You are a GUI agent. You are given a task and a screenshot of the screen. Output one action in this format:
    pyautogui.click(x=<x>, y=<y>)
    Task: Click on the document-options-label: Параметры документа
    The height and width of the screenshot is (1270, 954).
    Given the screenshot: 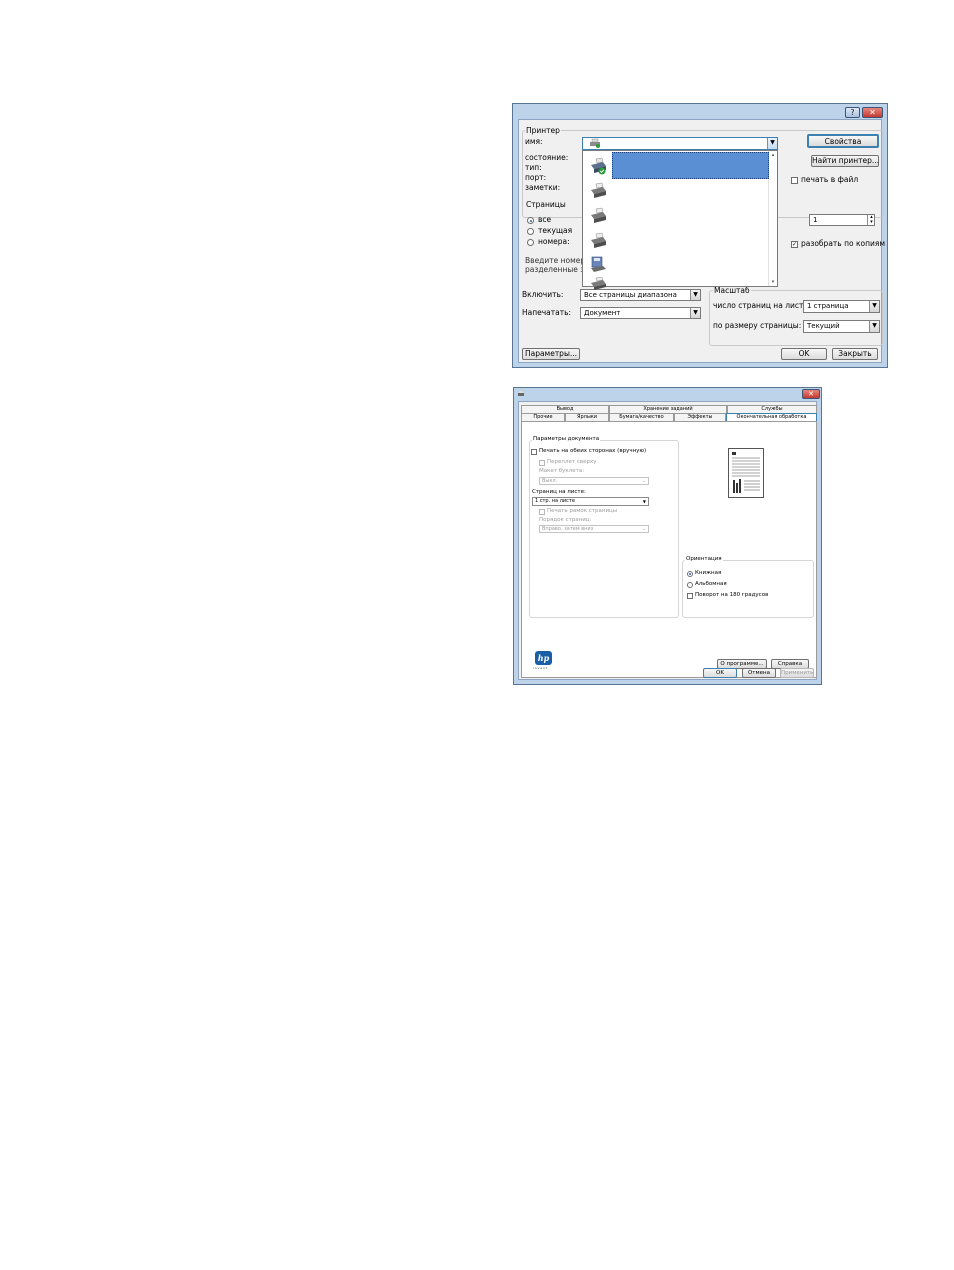 What is the action you would take?
    pyautogui.click(x=566, y=439)
    